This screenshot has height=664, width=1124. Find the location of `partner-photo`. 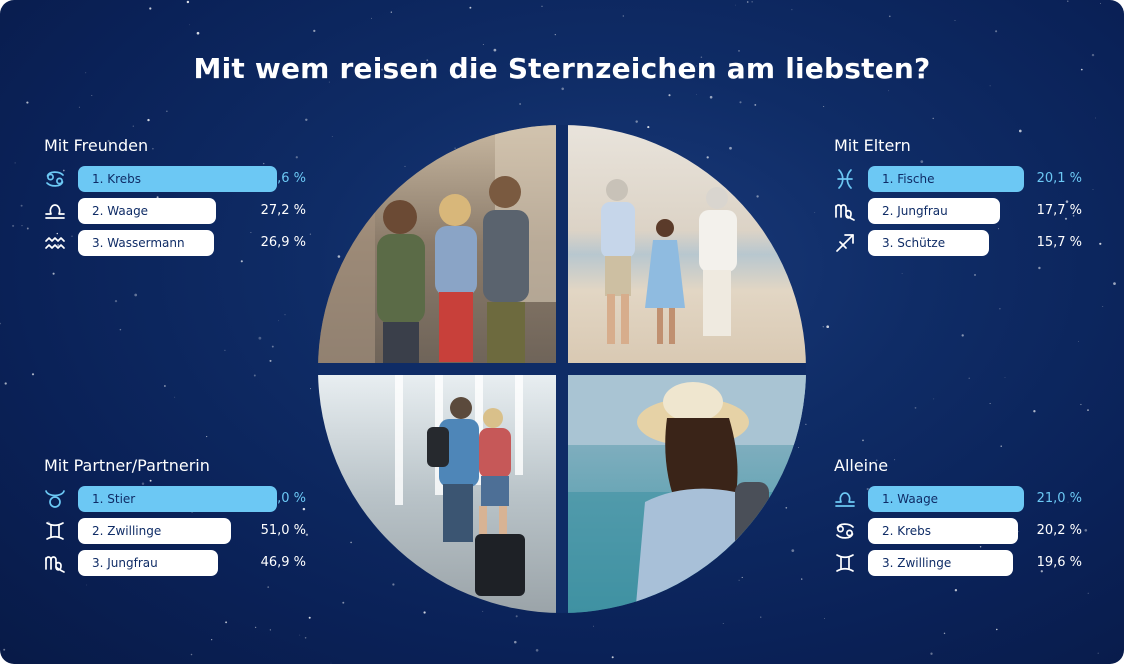

partner-photo is located at coordinates (437, 494).